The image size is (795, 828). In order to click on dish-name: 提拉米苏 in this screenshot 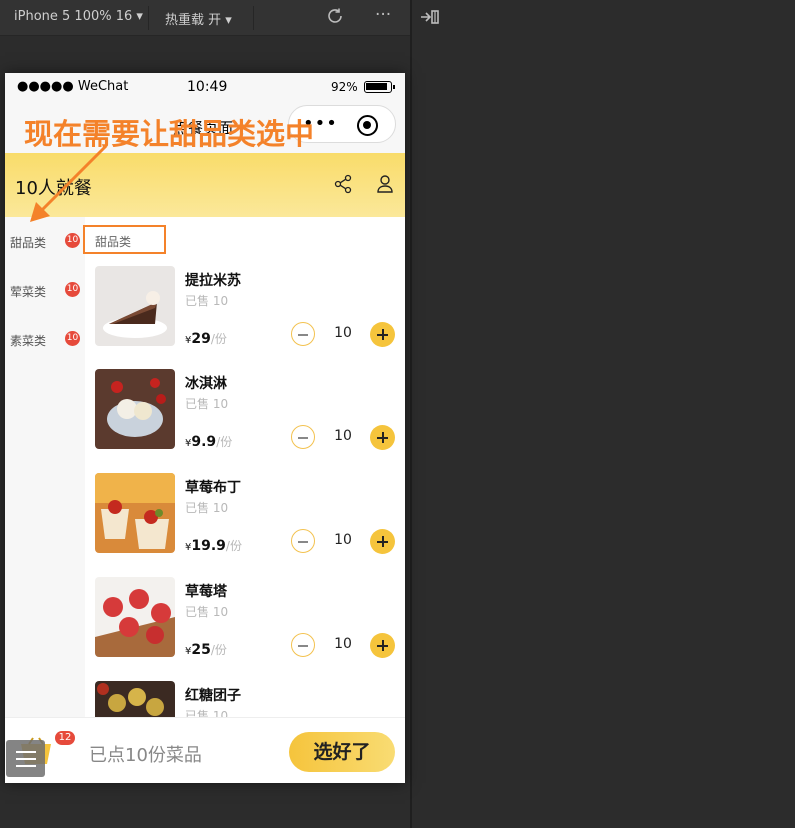, I will do `click(213, 281)`.